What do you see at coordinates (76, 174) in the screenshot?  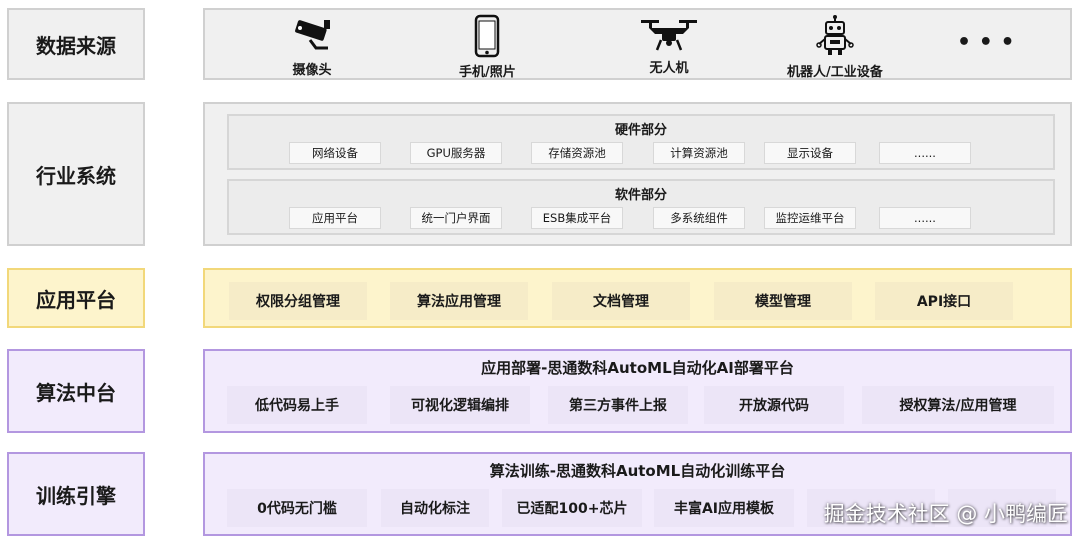 I see `label-industry-system: 行业系统` at bounding box center [76, 174].